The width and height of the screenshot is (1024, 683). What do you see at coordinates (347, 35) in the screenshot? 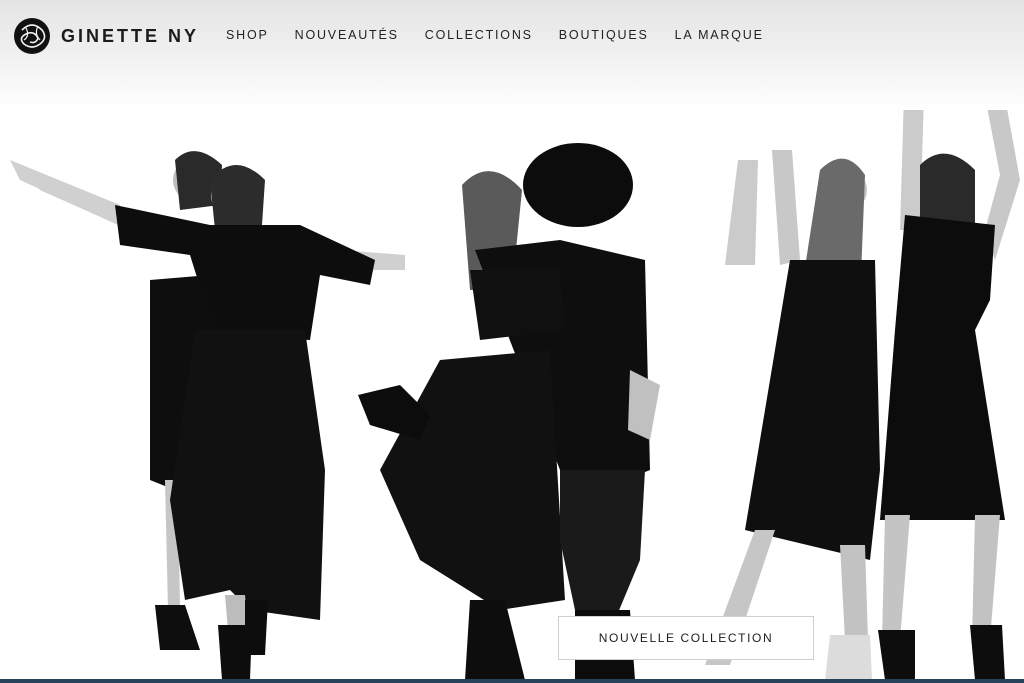
I see `nav-item-nouveautes: NOUVEAUTÉS` at bounding box center [347, 35].